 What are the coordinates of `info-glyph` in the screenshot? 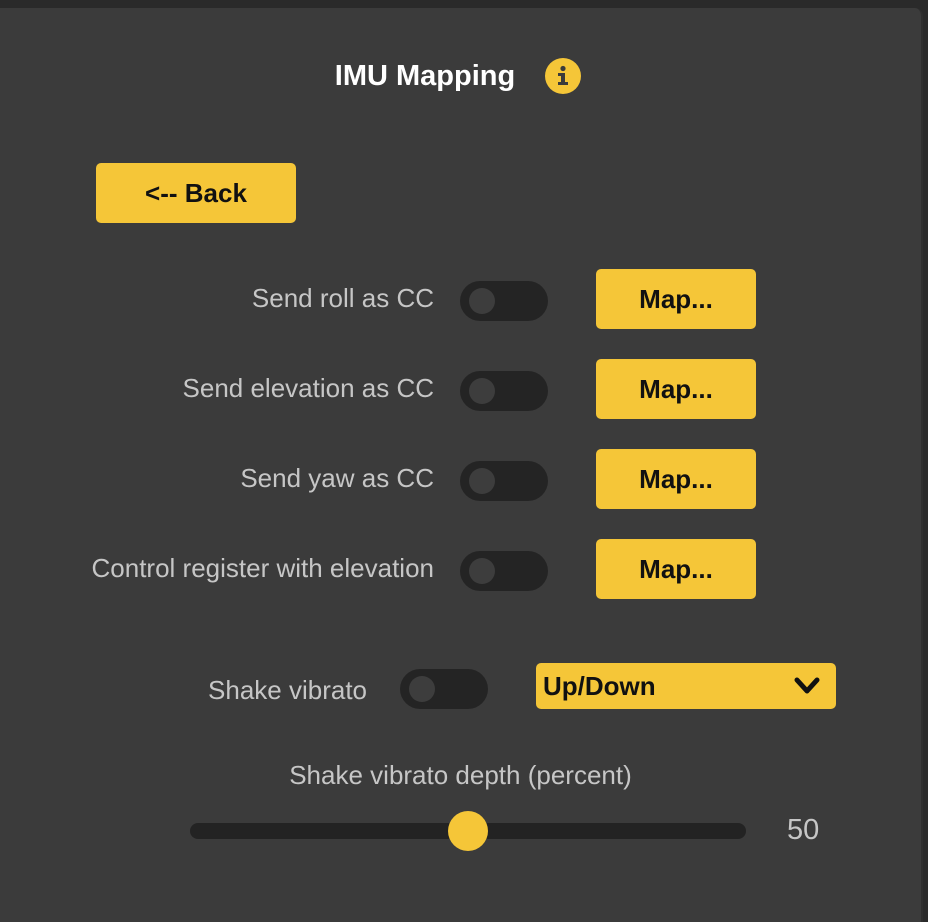 It's located at (563, 75).